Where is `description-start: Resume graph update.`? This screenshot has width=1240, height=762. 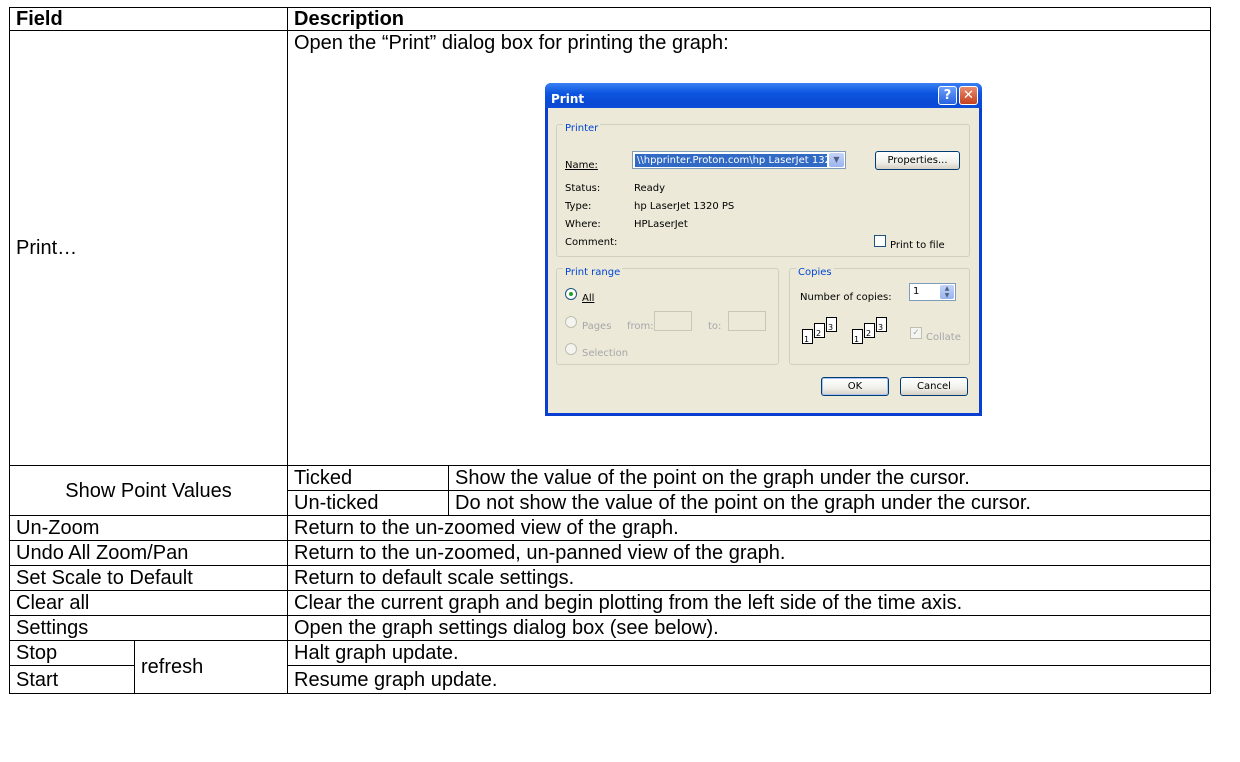 description-start: Resume graph update. is located at coordinates (749, 679).